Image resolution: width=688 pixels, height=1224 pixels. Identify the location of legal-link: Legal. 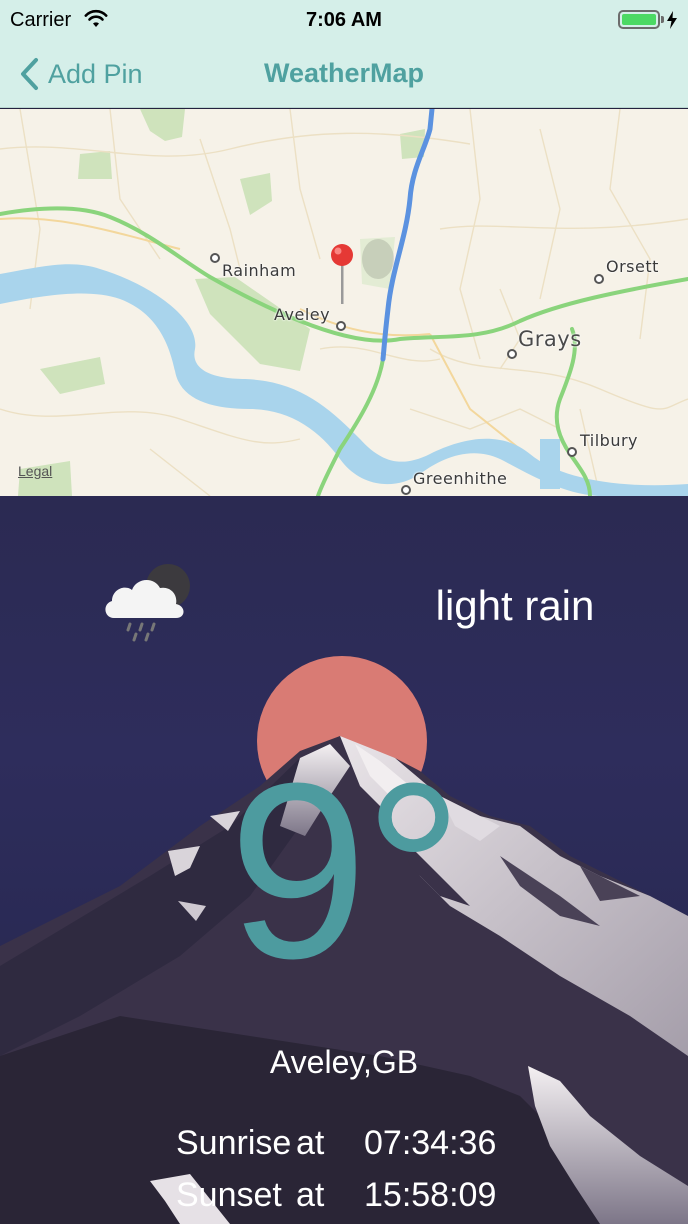
(35, 471).